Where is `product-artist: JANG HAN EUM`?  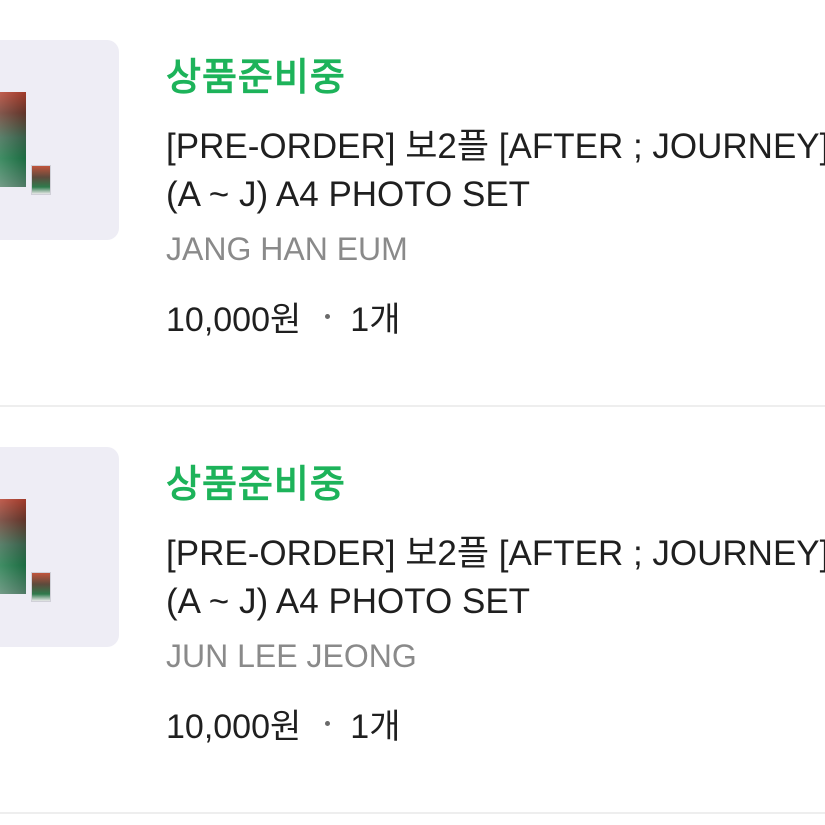
product-artist: JANG HAN EUM is located at coordinates (287, 249).